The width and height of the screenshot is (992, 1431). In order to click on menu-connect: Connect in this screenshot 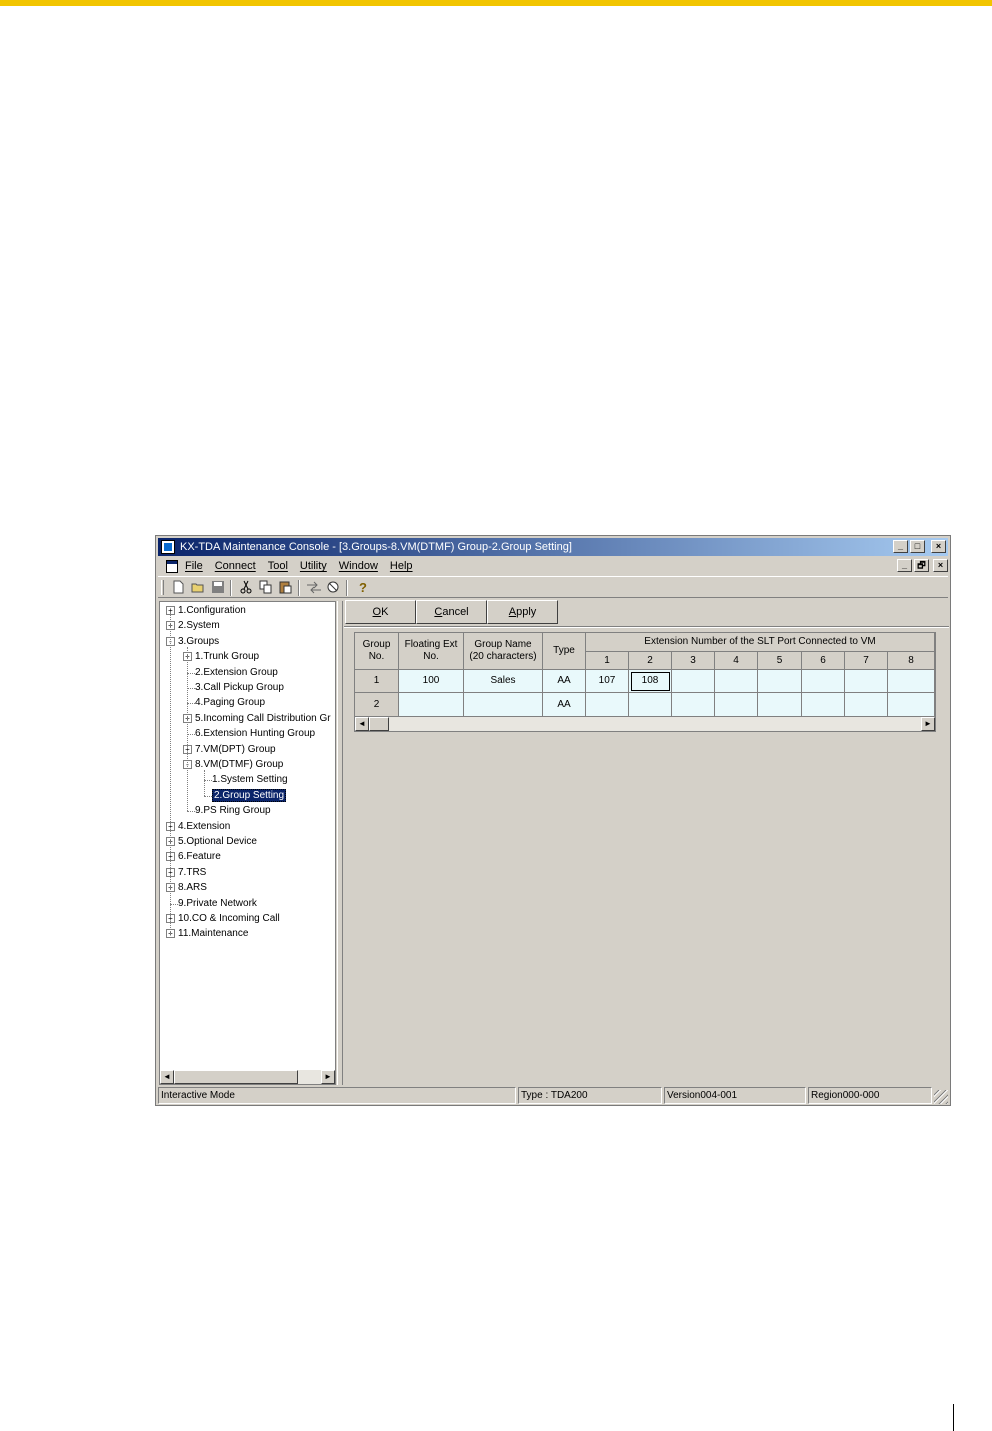, I will do `click(238, 566)`.